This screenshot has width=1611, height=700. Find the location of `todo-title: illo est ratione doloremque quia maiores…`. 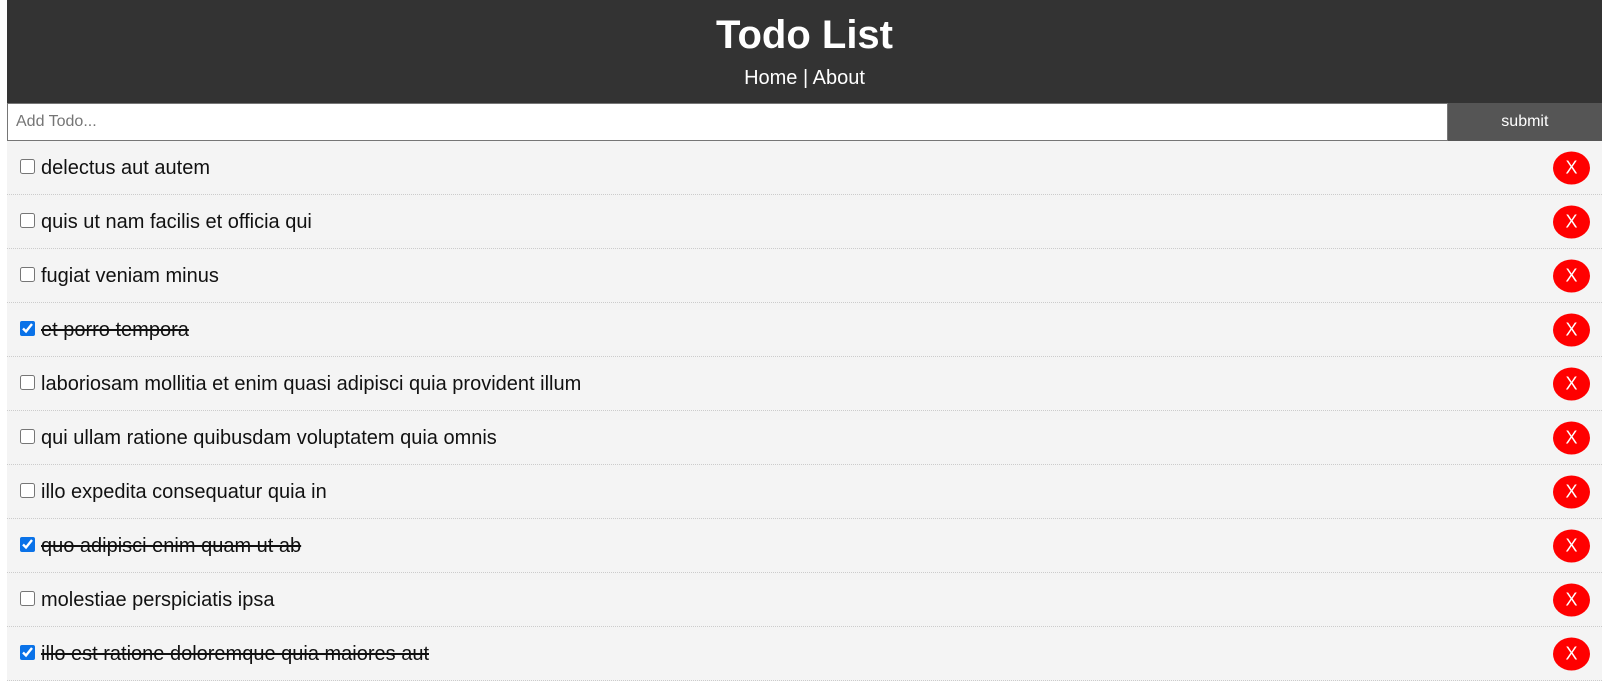

todo-title: illo est ratione doloremque quia maiores… is located at coordinates (235, 653).